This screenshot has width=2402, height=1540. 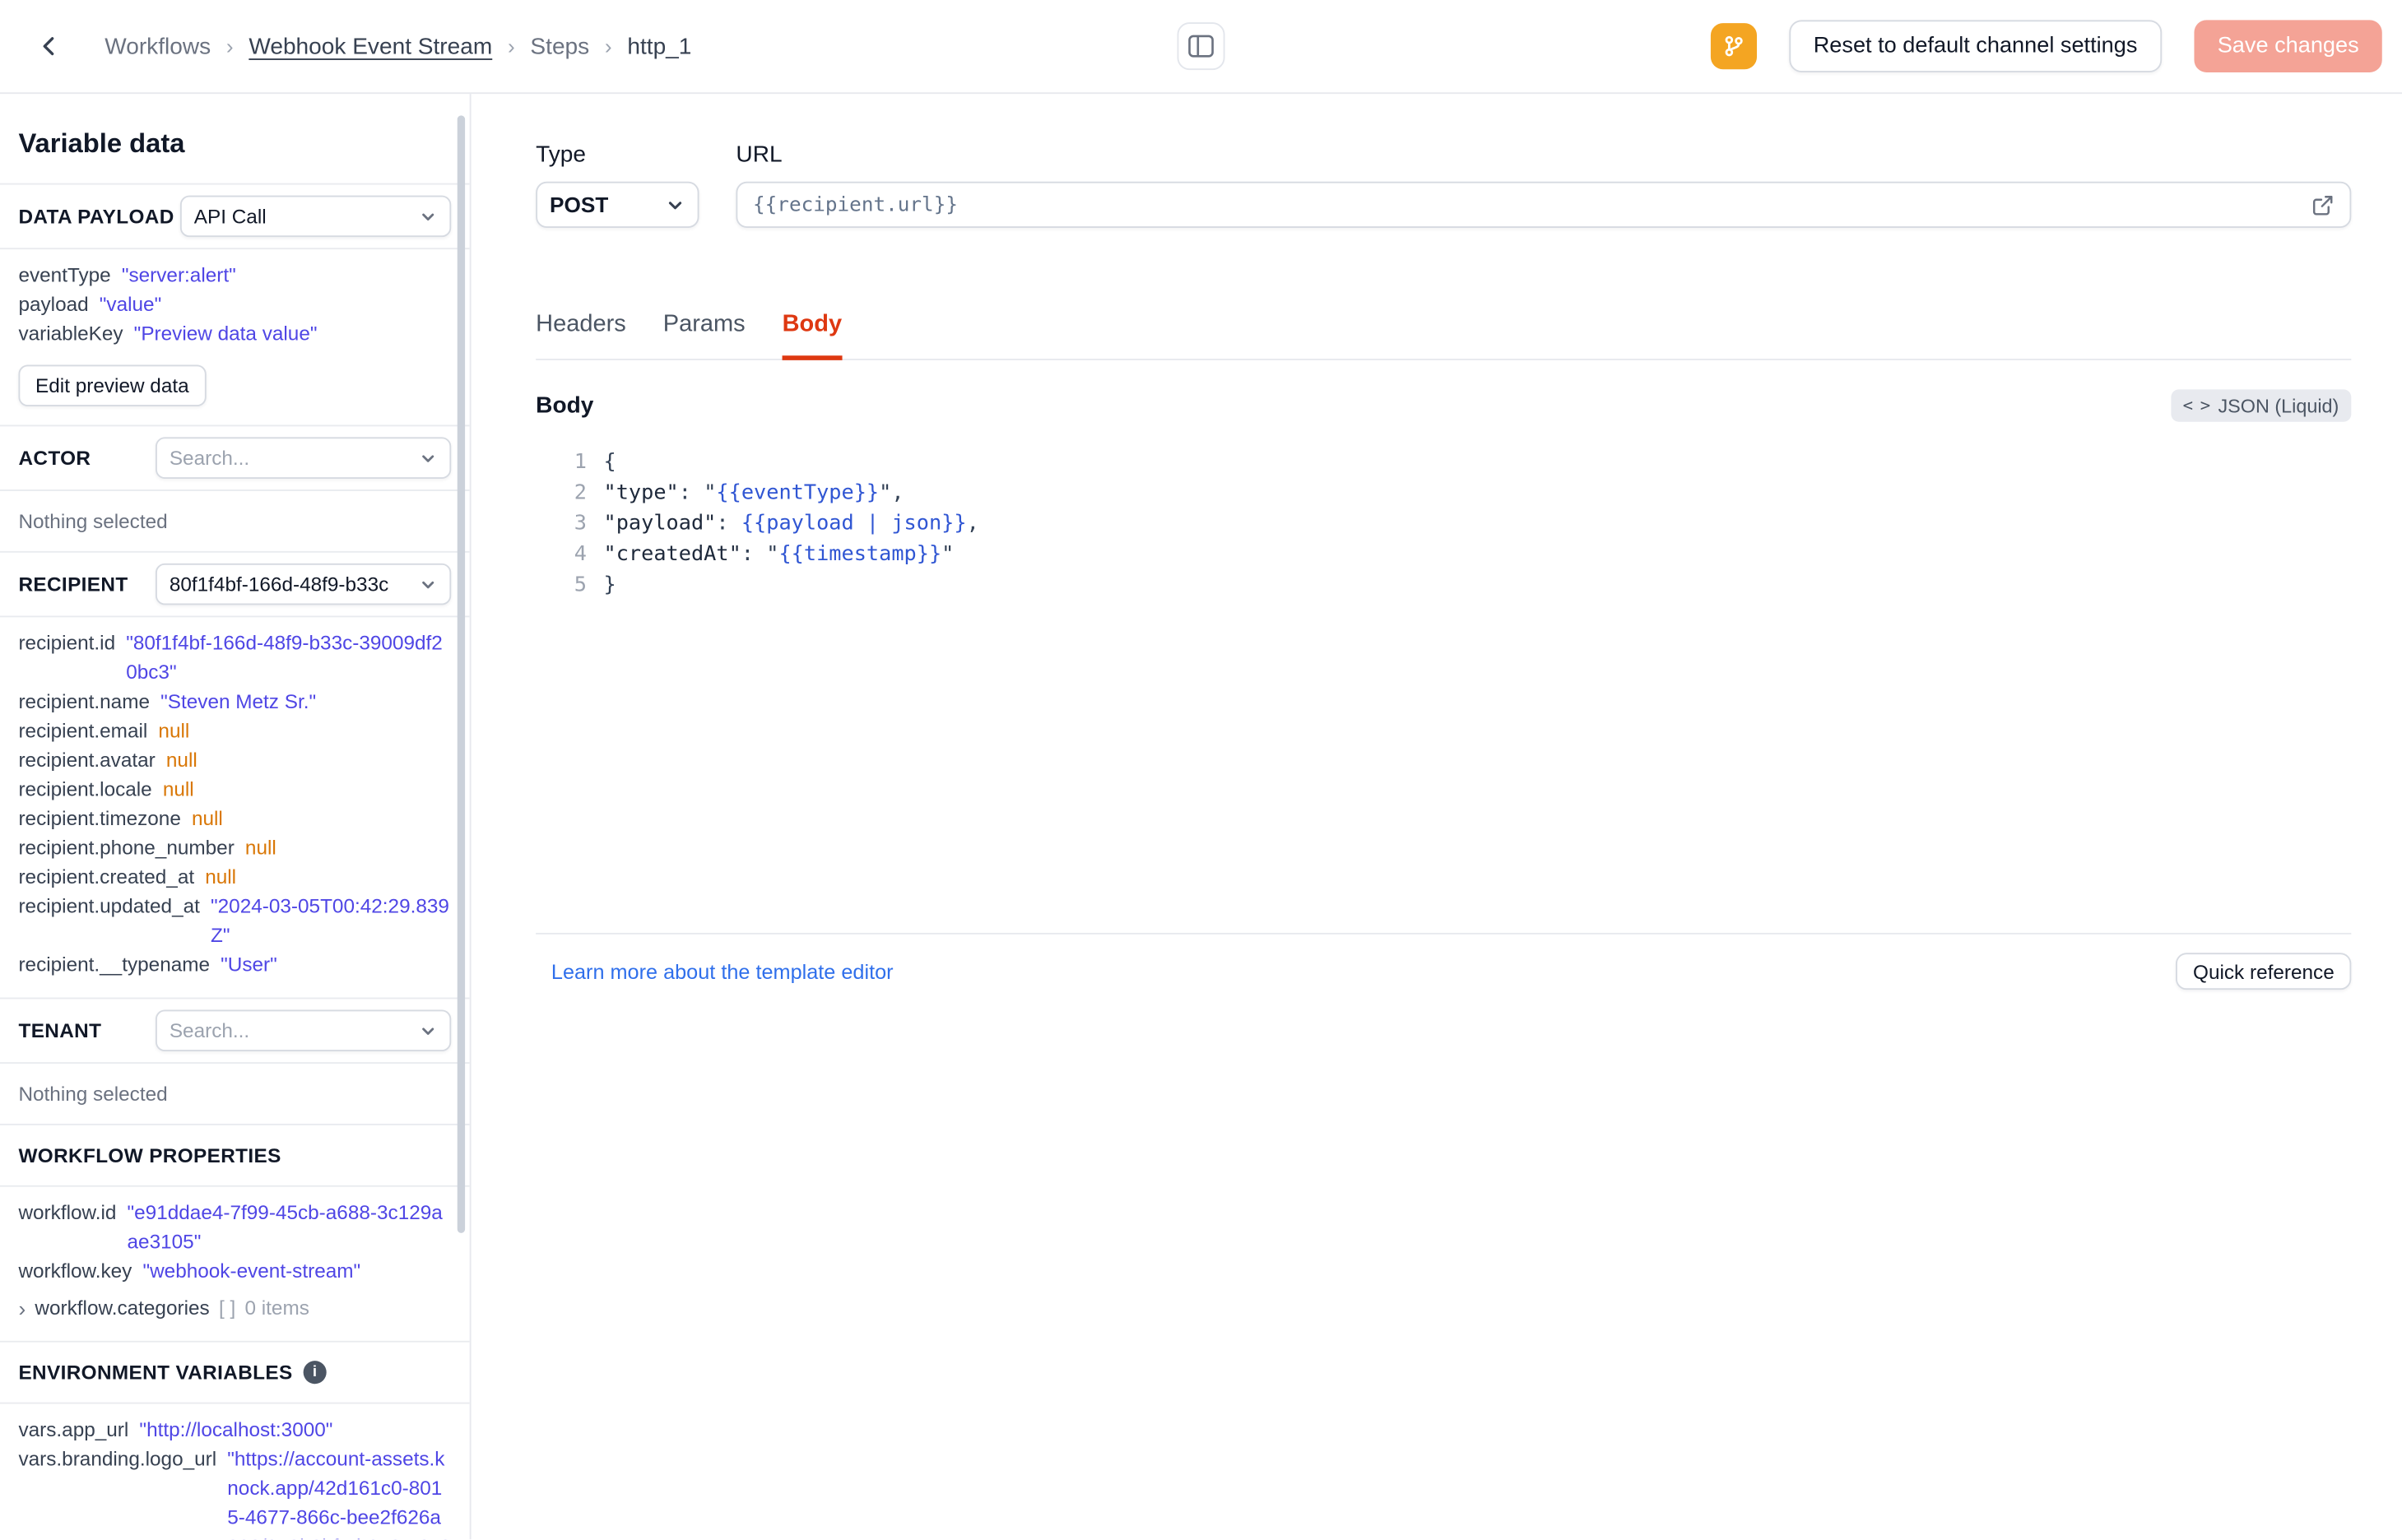 I want to click on variable-key: recipient.id, so click(x=67, y=643).